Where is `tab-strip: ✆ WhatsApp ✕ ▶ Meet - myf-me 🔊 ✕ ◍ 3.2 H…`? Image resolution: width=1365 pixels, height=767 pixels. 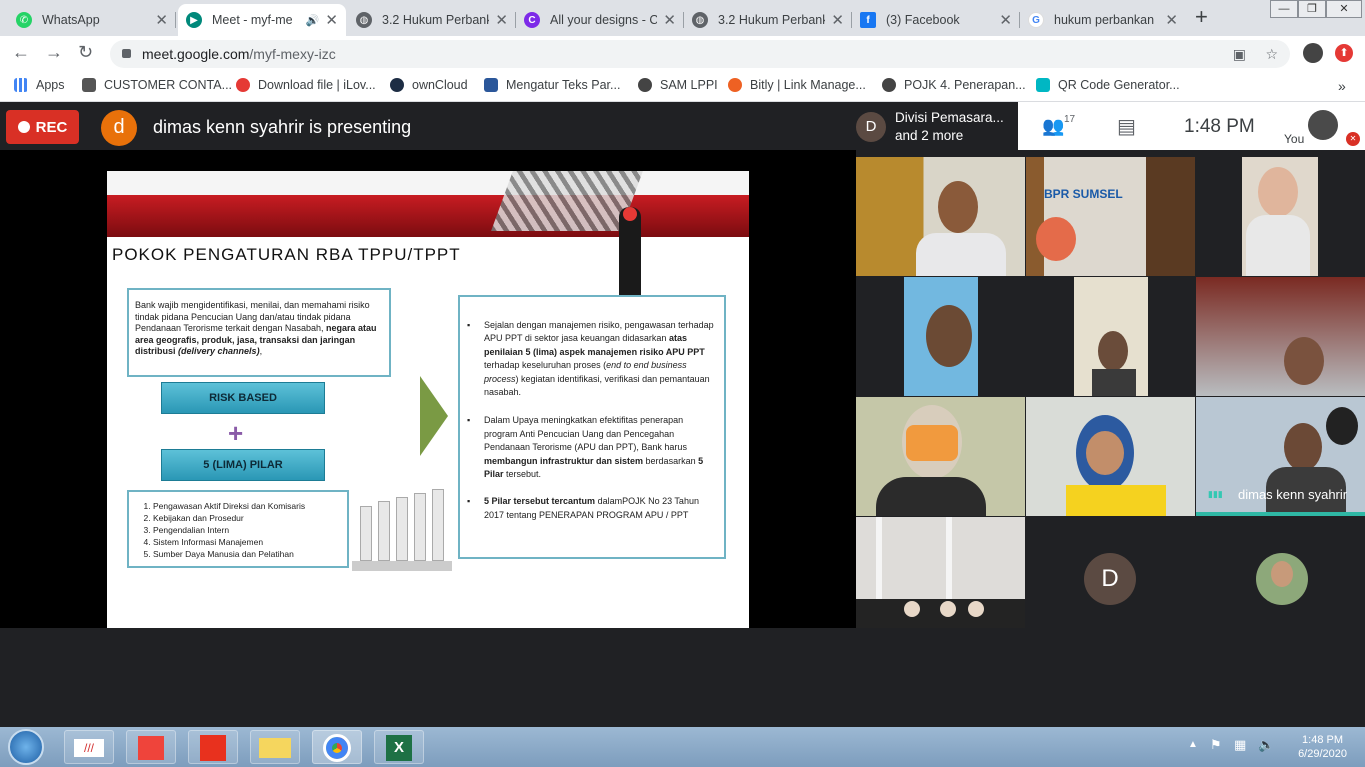 tab-strip: ✆ WhatsApp ✕ ▶ Meet - myf-me 🔊 ✕ ◍ 3.2 H… is located at coordinates (682, 18).